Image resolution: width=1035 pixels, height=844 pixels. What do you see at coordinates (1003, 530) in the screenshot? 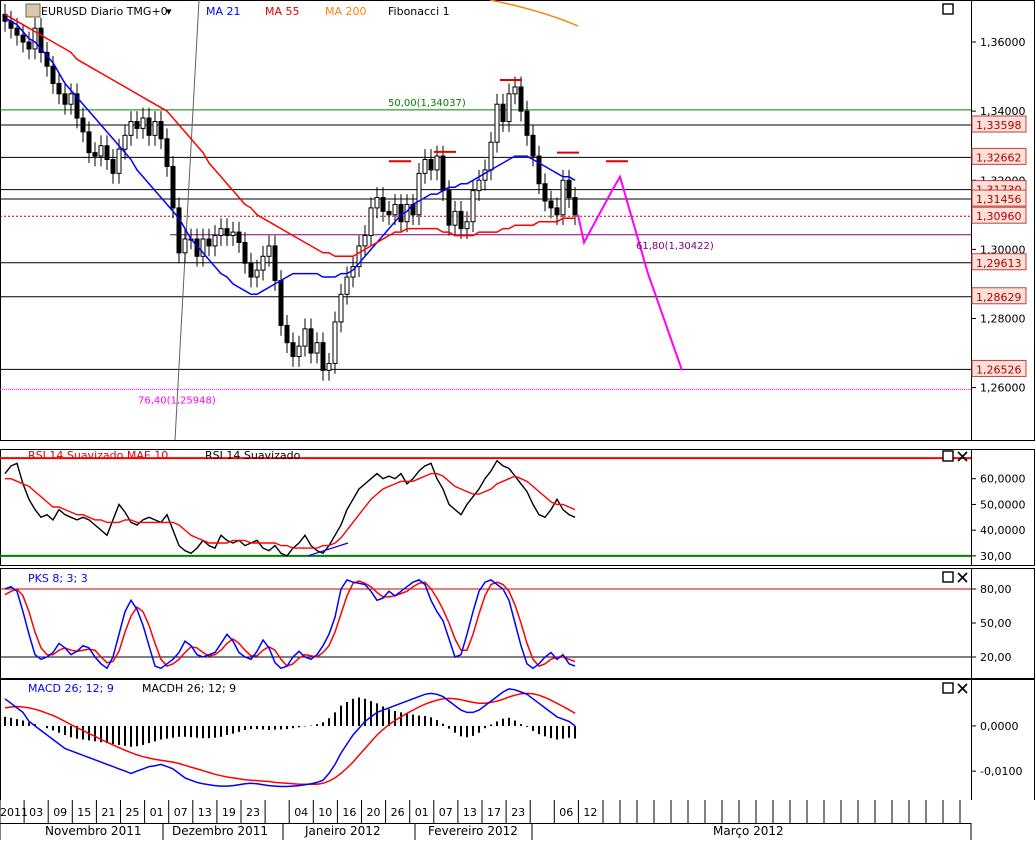
I see `rsi-axis-tick-label: 40,0000` at bounding box center [1003, 530].